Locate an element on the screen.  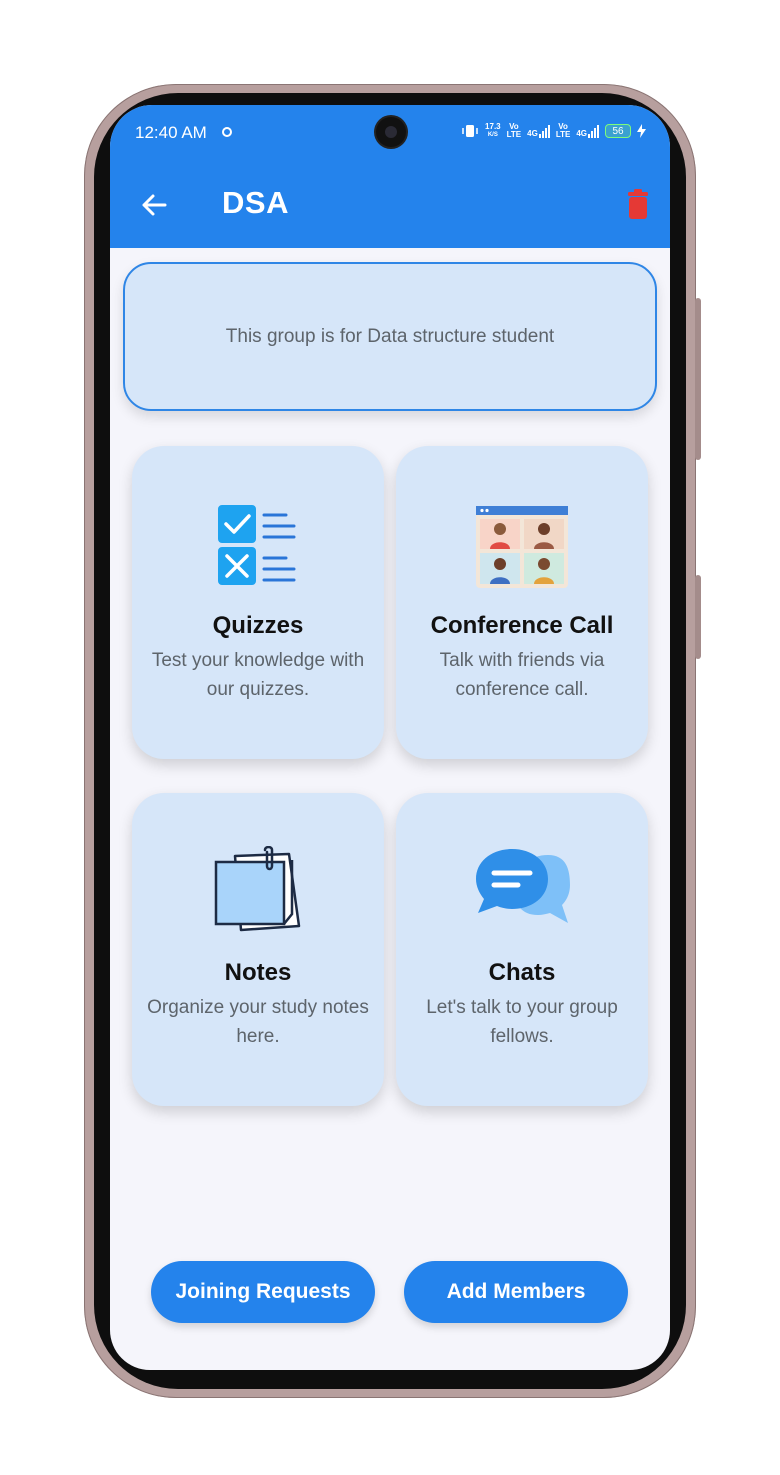
card-title: Chats is located at coordinates (522, 972).